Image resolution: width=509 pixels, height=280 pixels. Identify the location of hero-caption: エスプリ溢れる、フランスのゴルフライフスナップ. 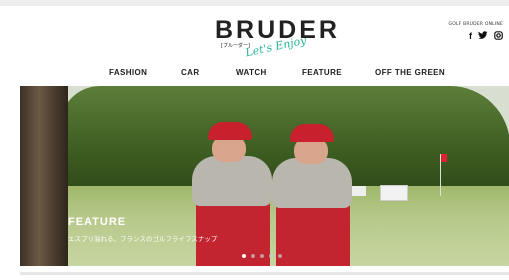
(142, 238).